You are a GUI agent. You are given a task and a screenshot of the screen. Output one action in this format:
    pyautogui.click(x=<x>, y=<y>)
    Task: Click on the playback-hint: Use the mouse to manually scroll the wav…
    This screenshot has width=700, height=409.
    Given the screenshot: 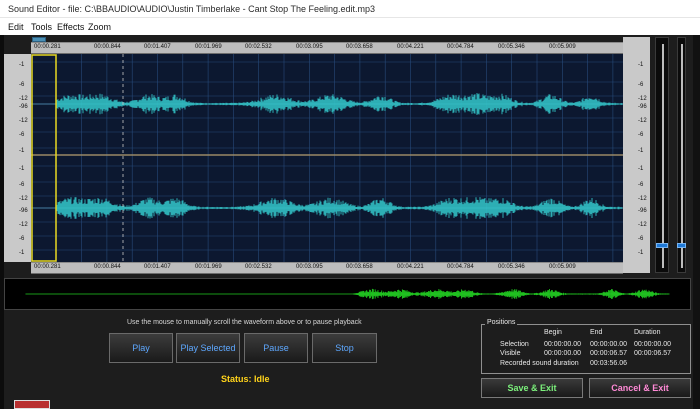 What is the action you would take?
    pyautogui.click(x=244, y=322)
    